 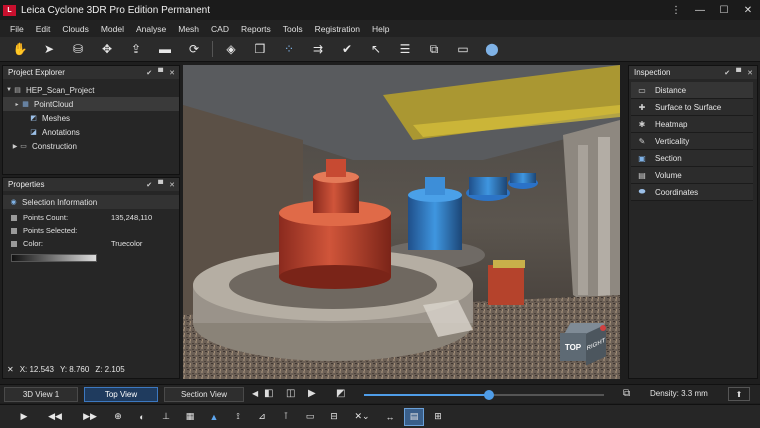 What do you see at coordinates (692, 107) in the screenshot?
I see `inspection-surface-to-surface: ✚ Surface to Surface` at bounding box center [692, 107].